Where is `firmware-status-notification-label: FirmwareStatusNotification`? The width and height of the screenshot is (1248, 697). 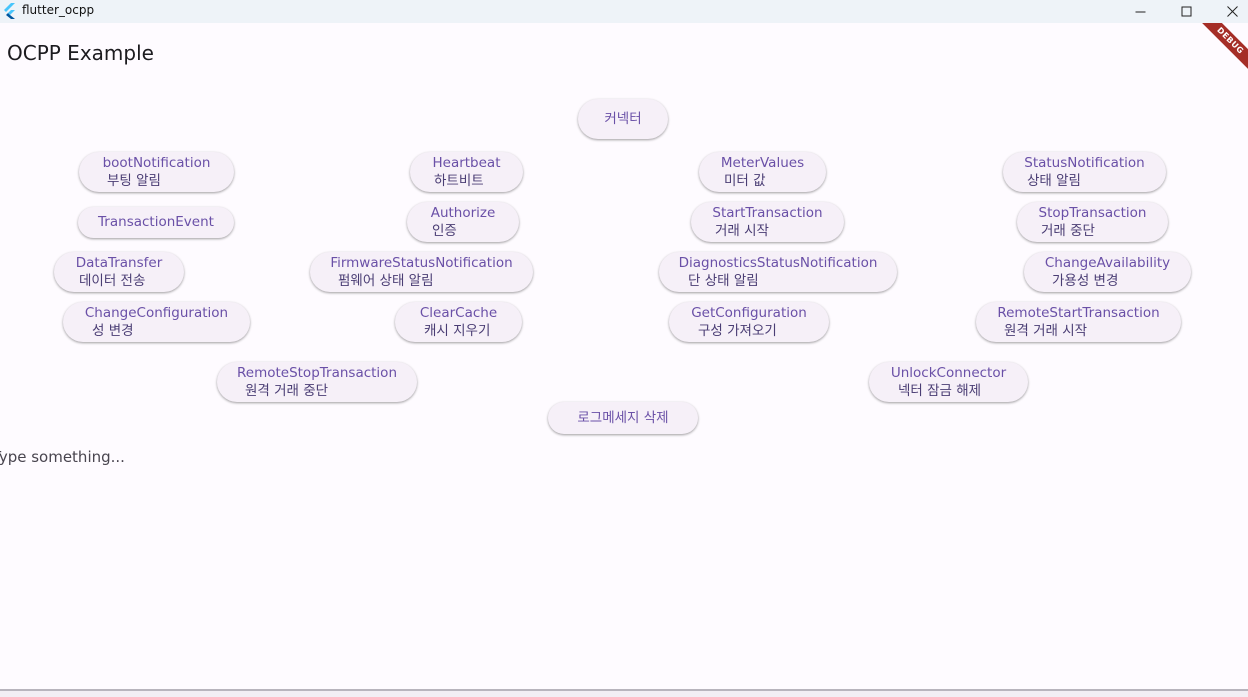
firmware-status-notification-label: FirmwareStatusNotification is located at coordinates (421, 263).